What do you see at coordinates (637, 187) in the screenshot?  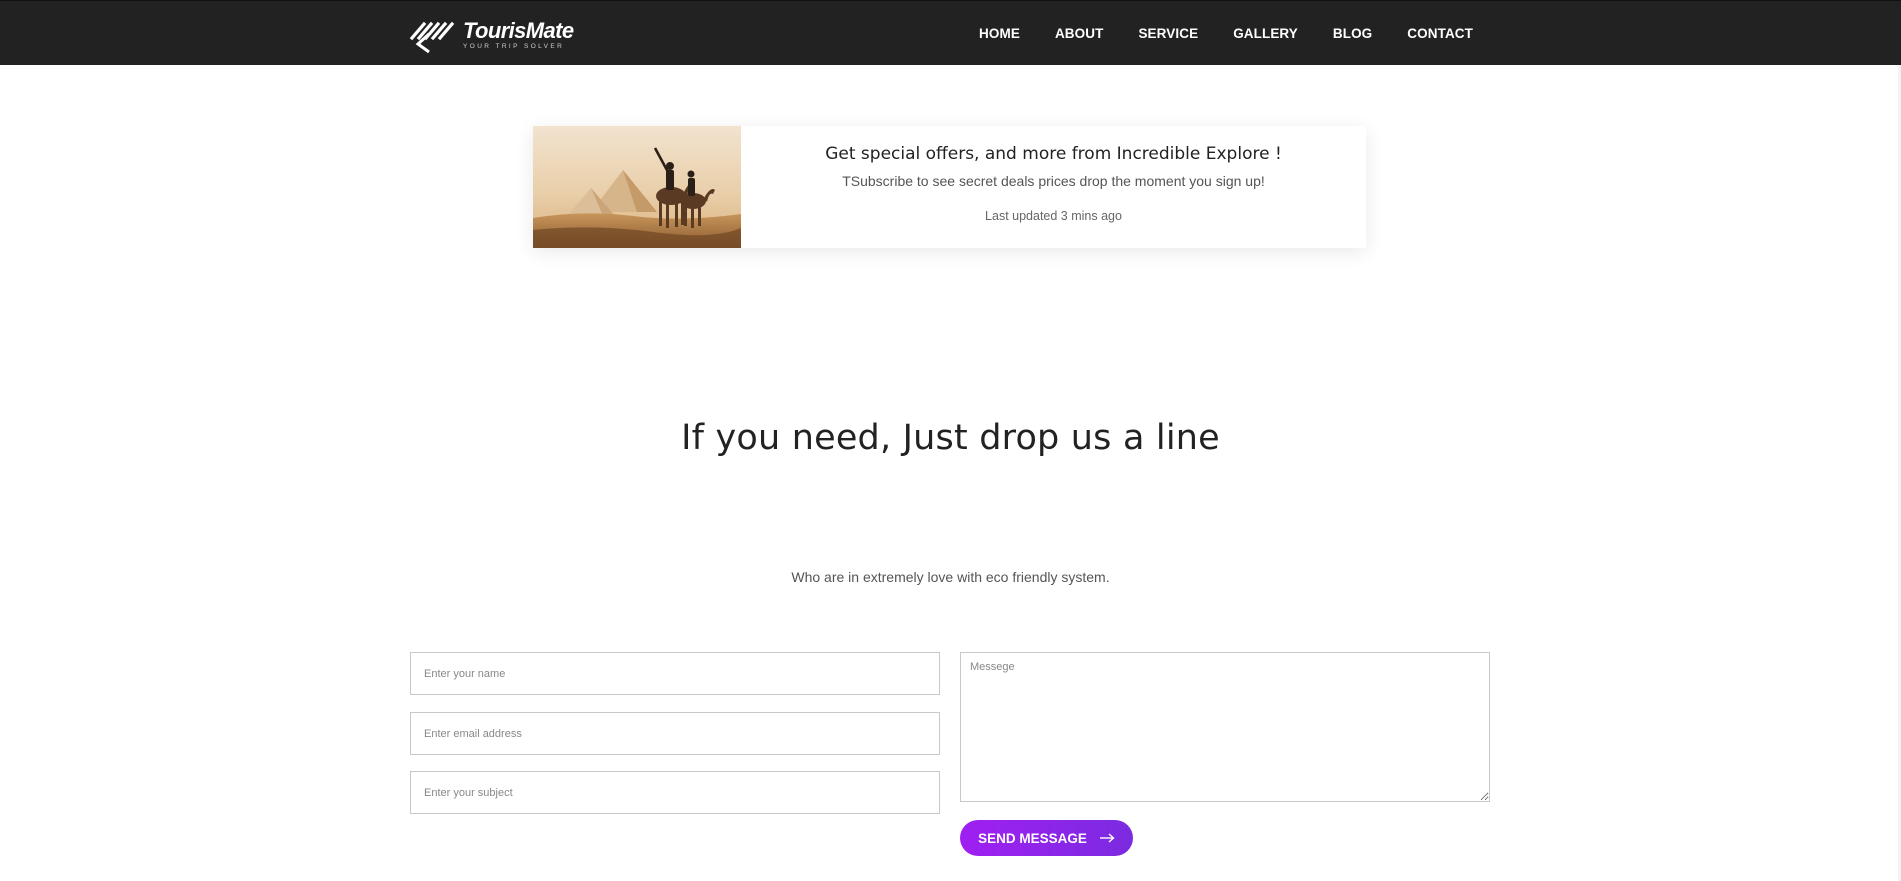 I see `pyramids-camel-riders-photo` at bounding box center [637, 187].